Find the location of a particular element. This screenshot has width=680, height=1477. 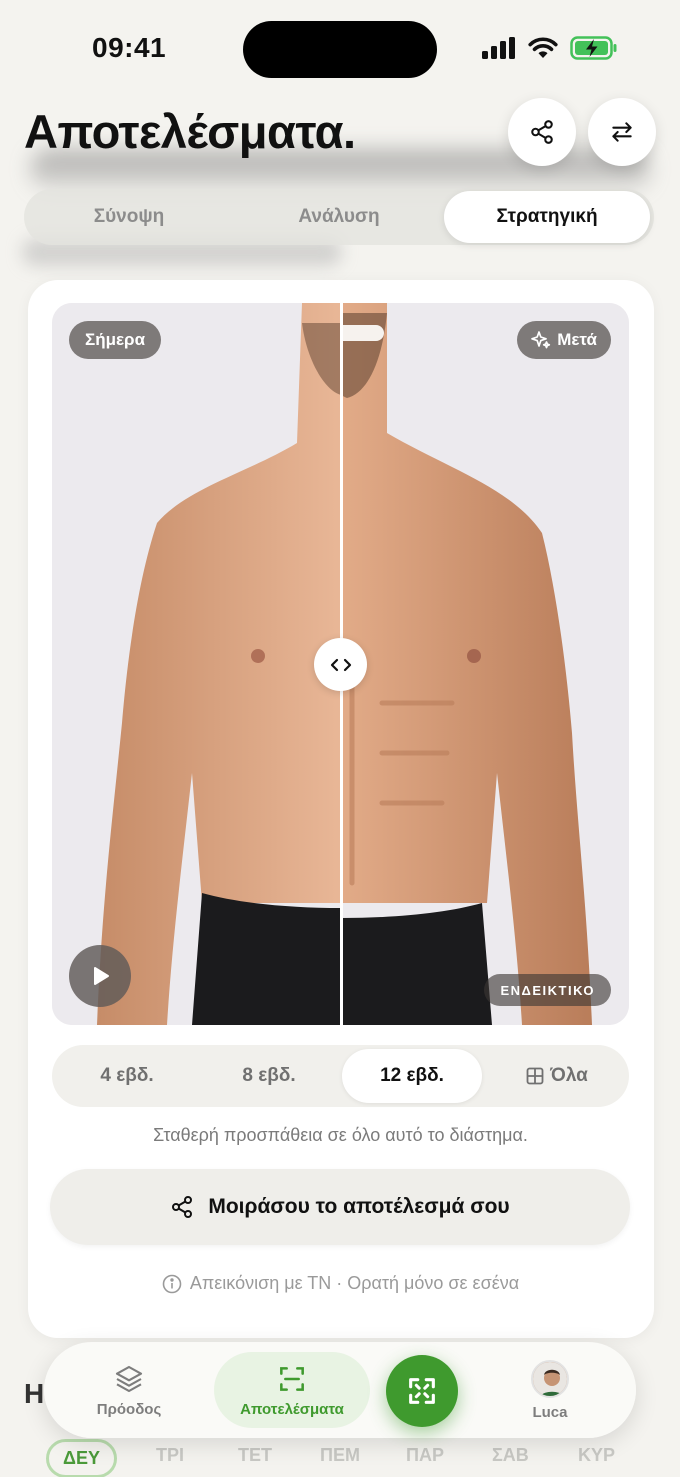

wifi-icon is located at coordinates (543, 47).